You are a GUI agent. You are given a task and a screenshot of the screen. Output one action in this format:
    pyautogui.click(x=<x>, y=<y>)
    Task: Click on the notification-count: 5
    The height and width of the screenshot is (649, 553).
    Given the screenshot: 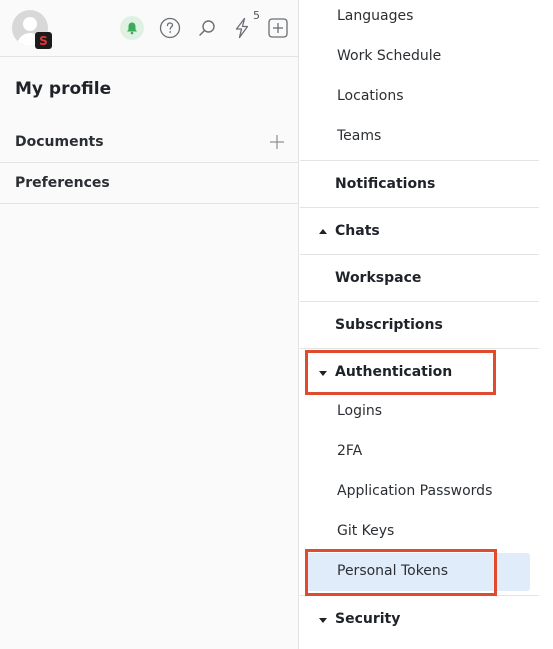 What is the action you would take?
    pyautogui.click(x=256, y=15)
    